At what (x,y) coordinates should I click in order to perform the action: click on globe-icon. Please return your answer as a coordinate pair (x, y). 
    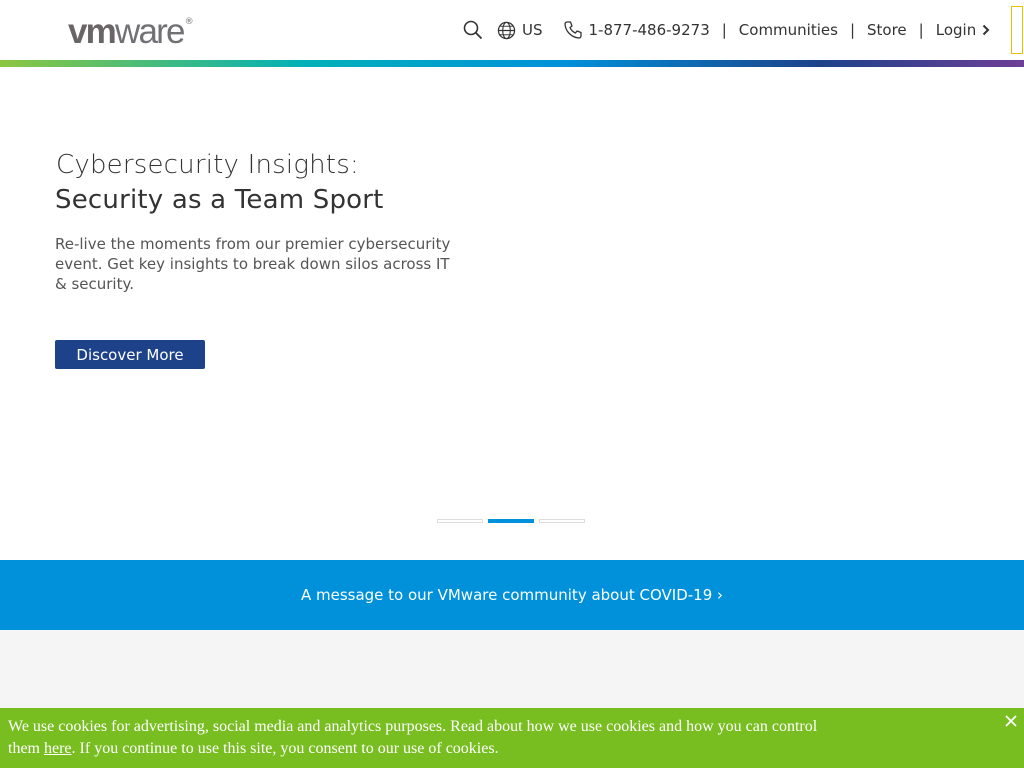
    Looking at the image, I should click on (506, 30).